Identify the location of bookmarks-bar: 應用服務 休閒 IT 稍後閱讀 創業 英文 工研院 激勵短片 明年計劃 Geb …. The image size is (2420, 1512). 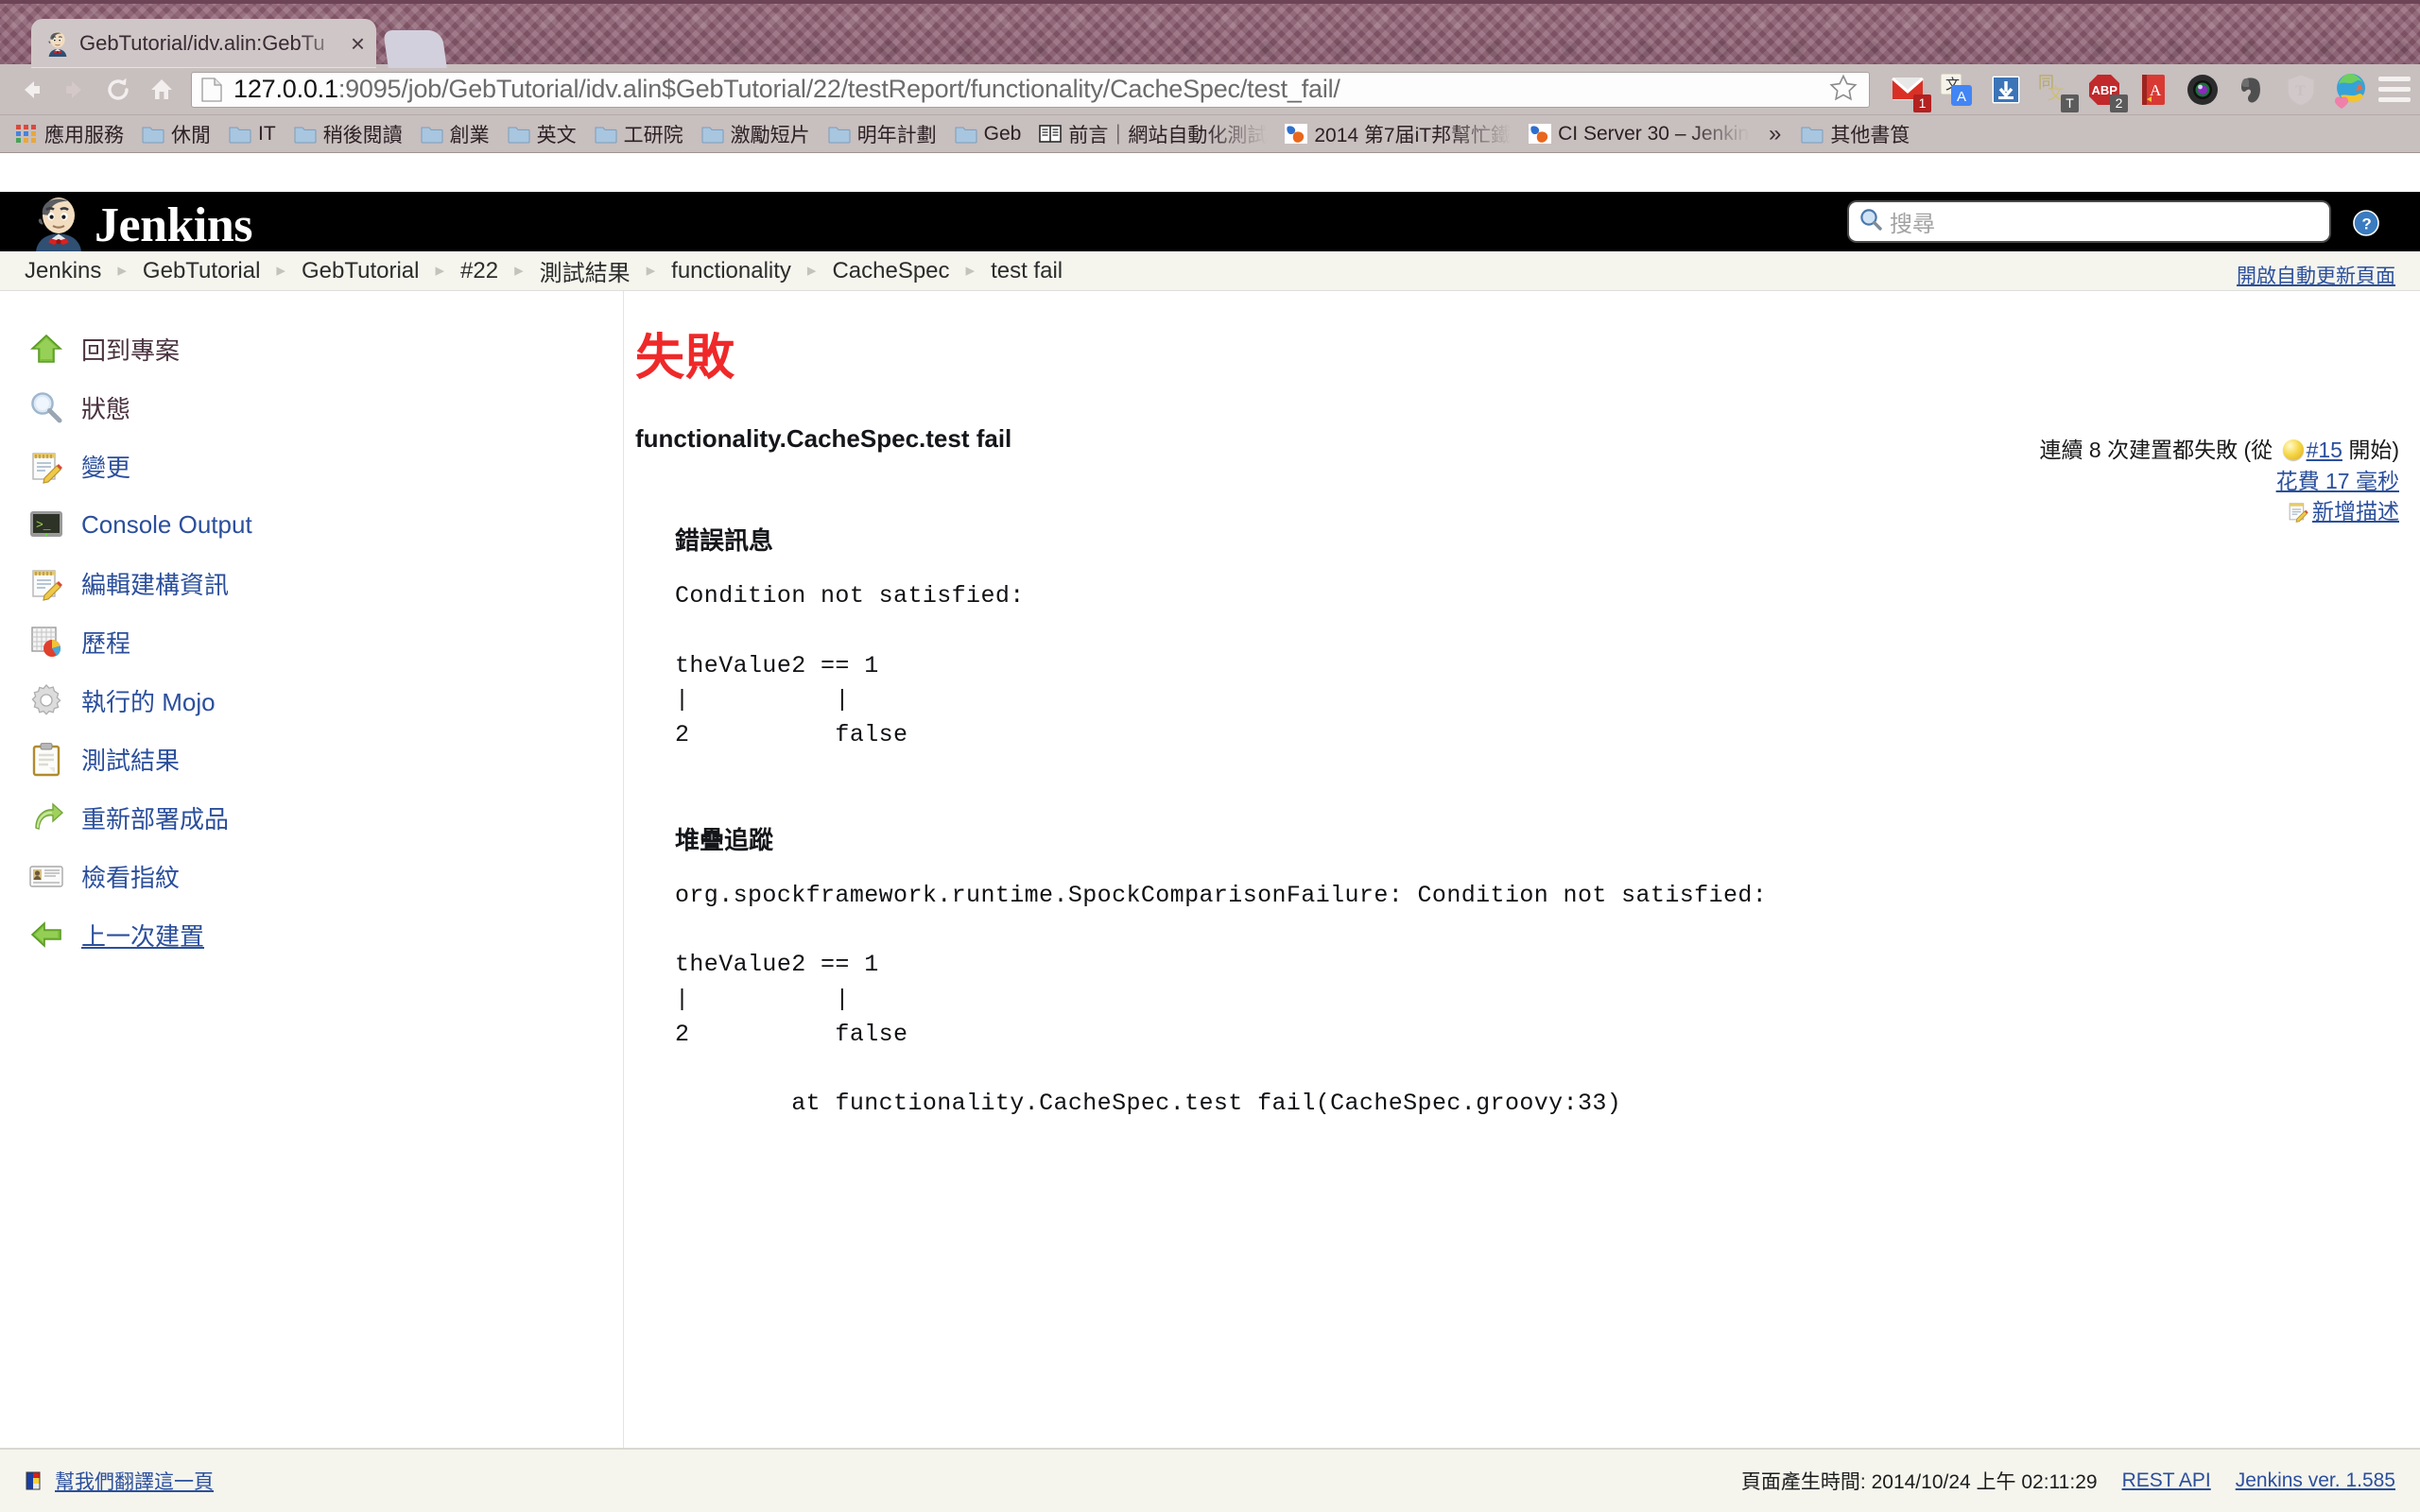
(1210, 134).